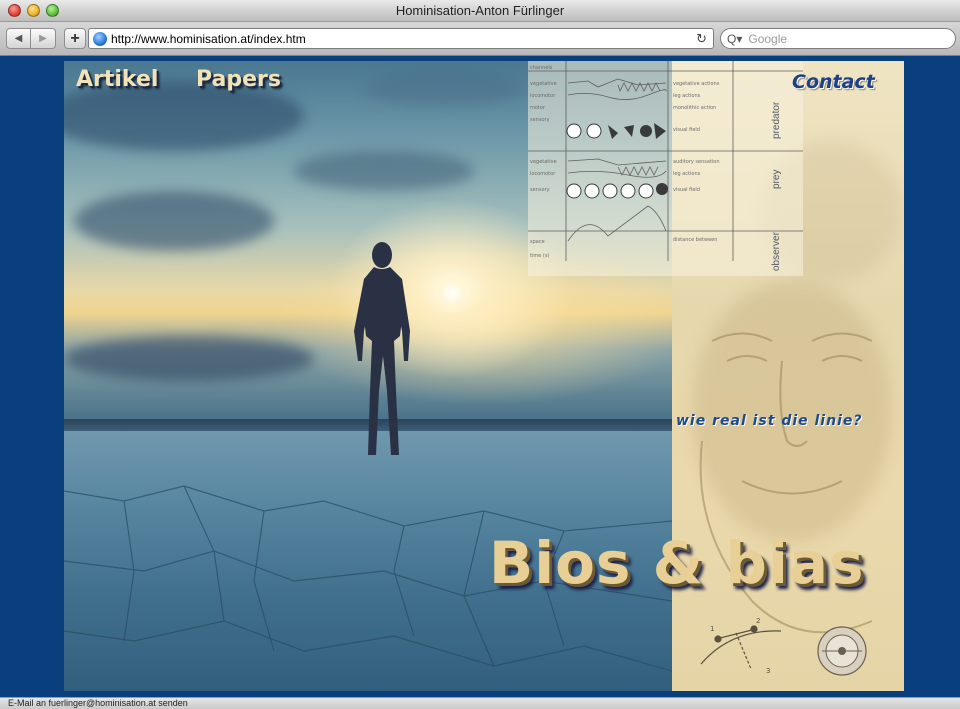 Image resolution: width=960 pixels, height=709 pixels. I want to click on tagline: wie real ist die linie?, so click(769, 421).